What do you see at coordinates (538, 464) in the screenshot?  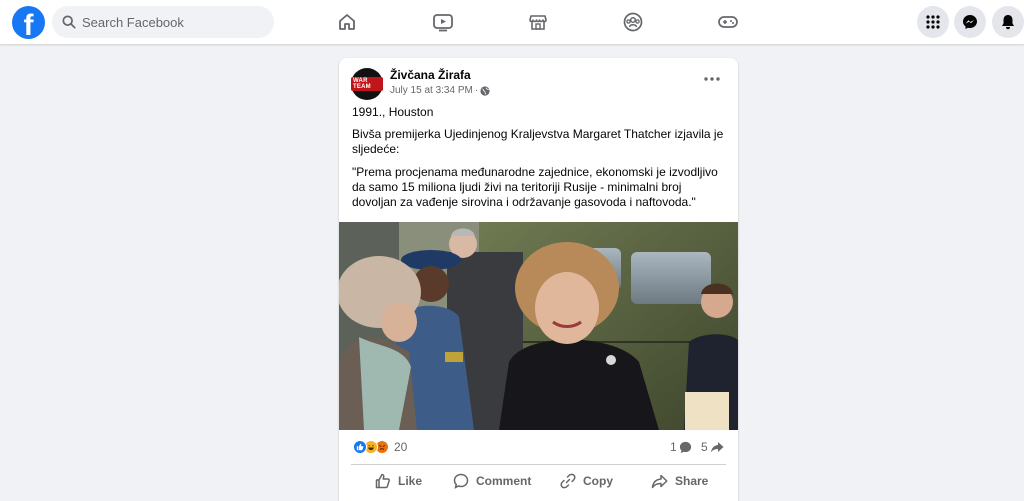 I see `actions-divider` at bounding box center [538, 464].